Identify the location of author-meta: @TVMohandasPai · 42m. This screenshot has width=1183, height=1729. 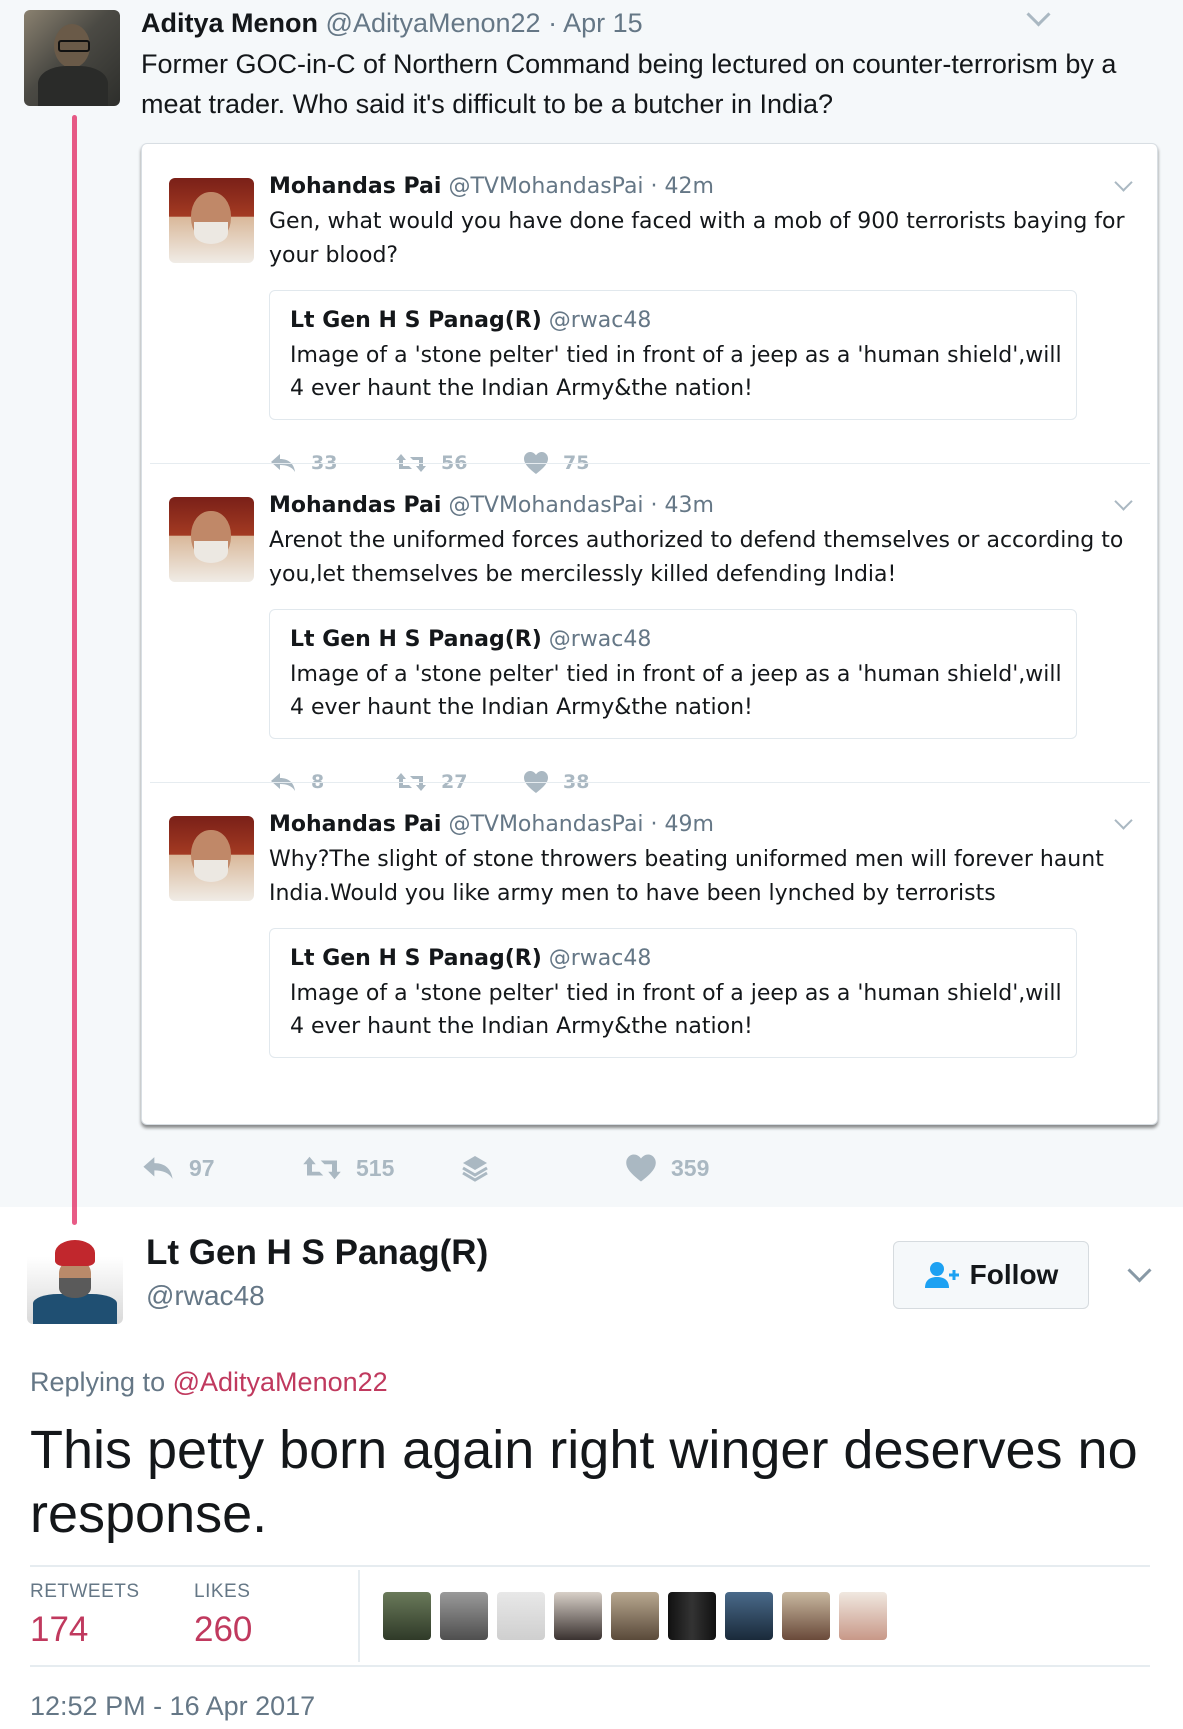
(581, 186).